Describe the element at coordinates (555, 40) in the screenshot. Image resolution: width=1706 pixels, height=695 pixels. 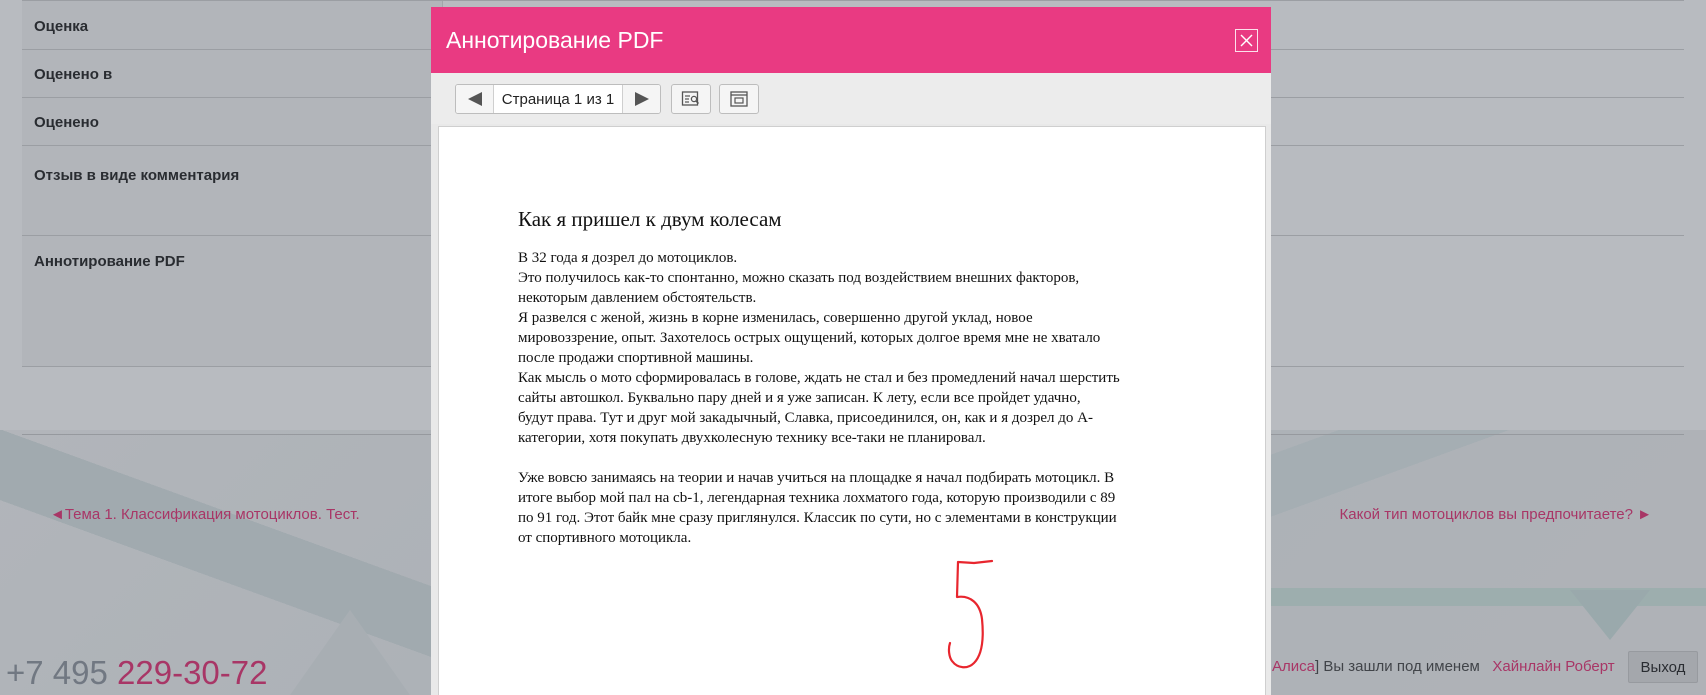
I see `dialog-title: Аннотирование PDF` at that location.